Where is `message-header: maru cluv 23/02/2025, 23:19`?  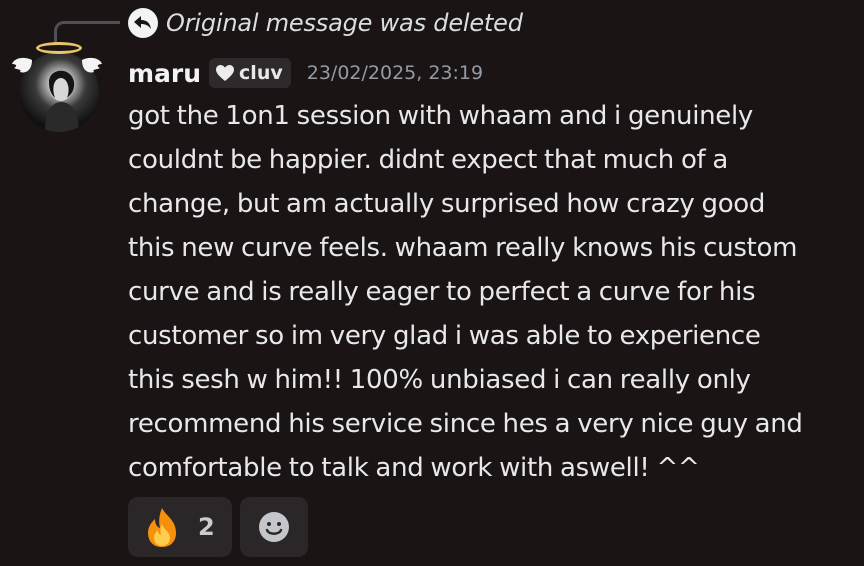 message-header: maru cluv 23/02/2025, 23:19 is located at coordinates (305, 73).